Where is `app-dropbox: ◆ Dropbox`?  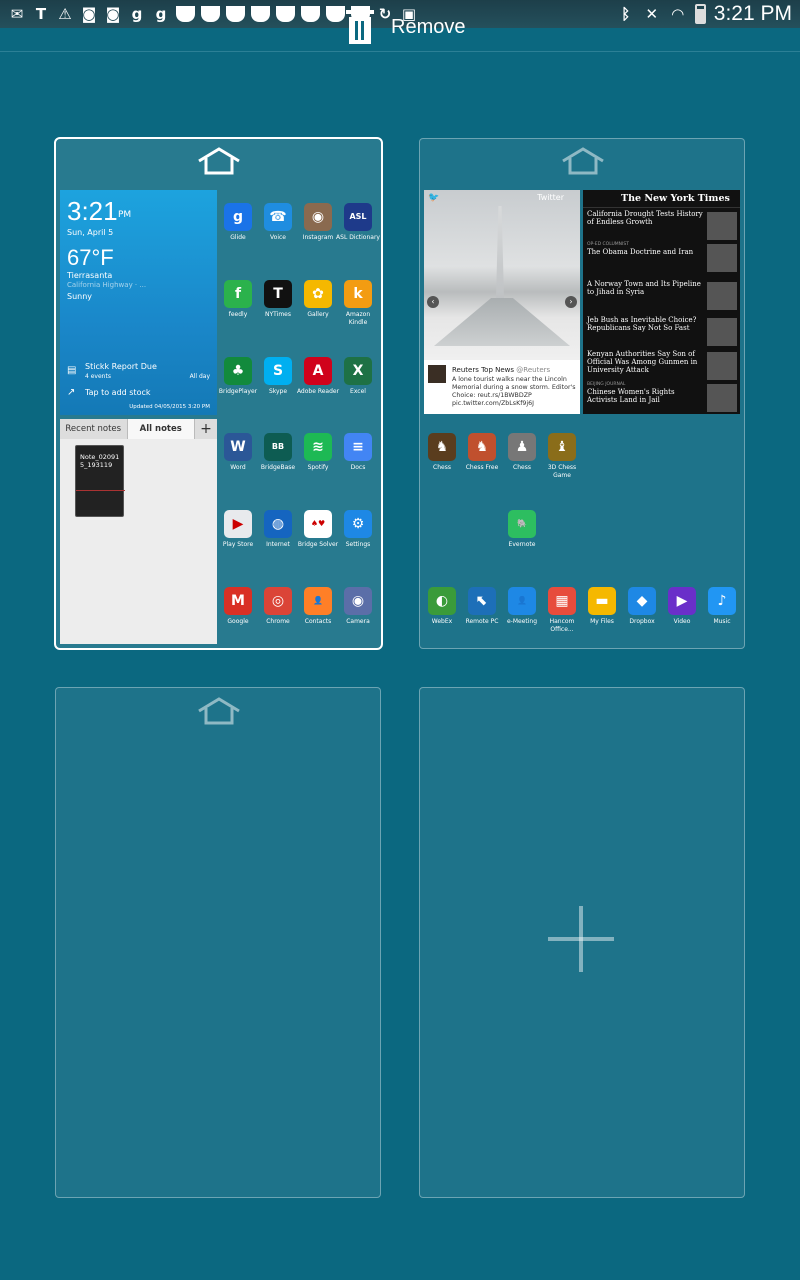 app-dropbox: ◆ Dropbox is located at coordinates (642, 606).